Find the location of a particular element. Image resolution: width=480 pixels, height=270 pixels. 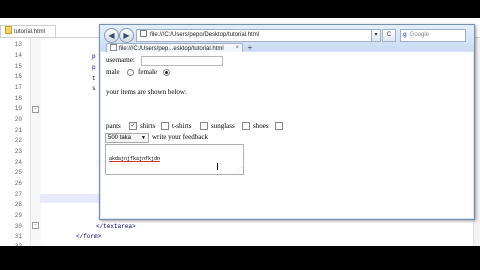

tshirts-checkbox is located at coordinates (204, 126).